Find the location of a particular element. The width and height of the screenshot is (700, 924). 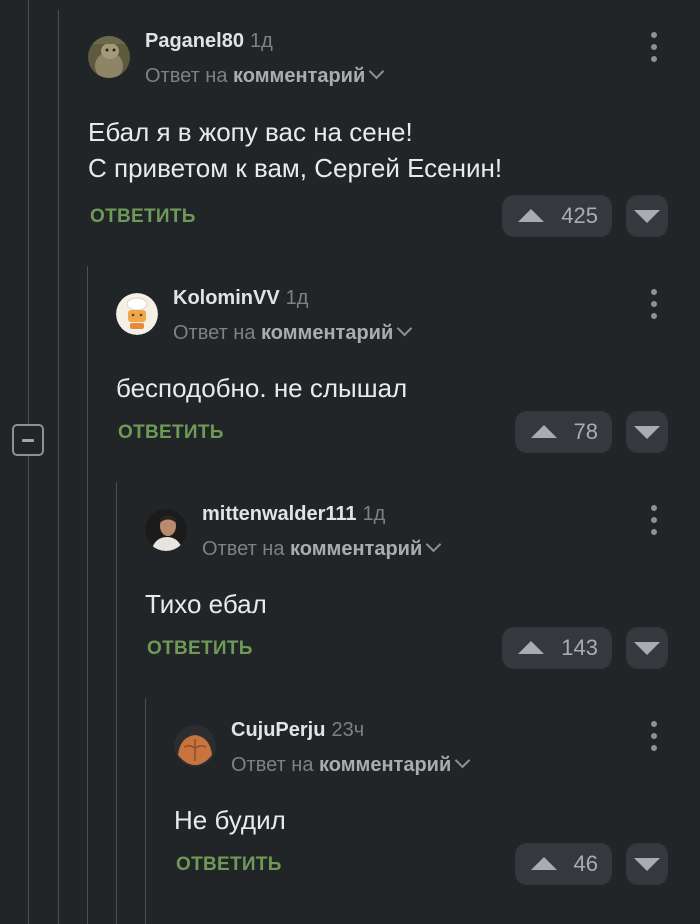

upvote-button: 78 is located at coordinates (563, 432).